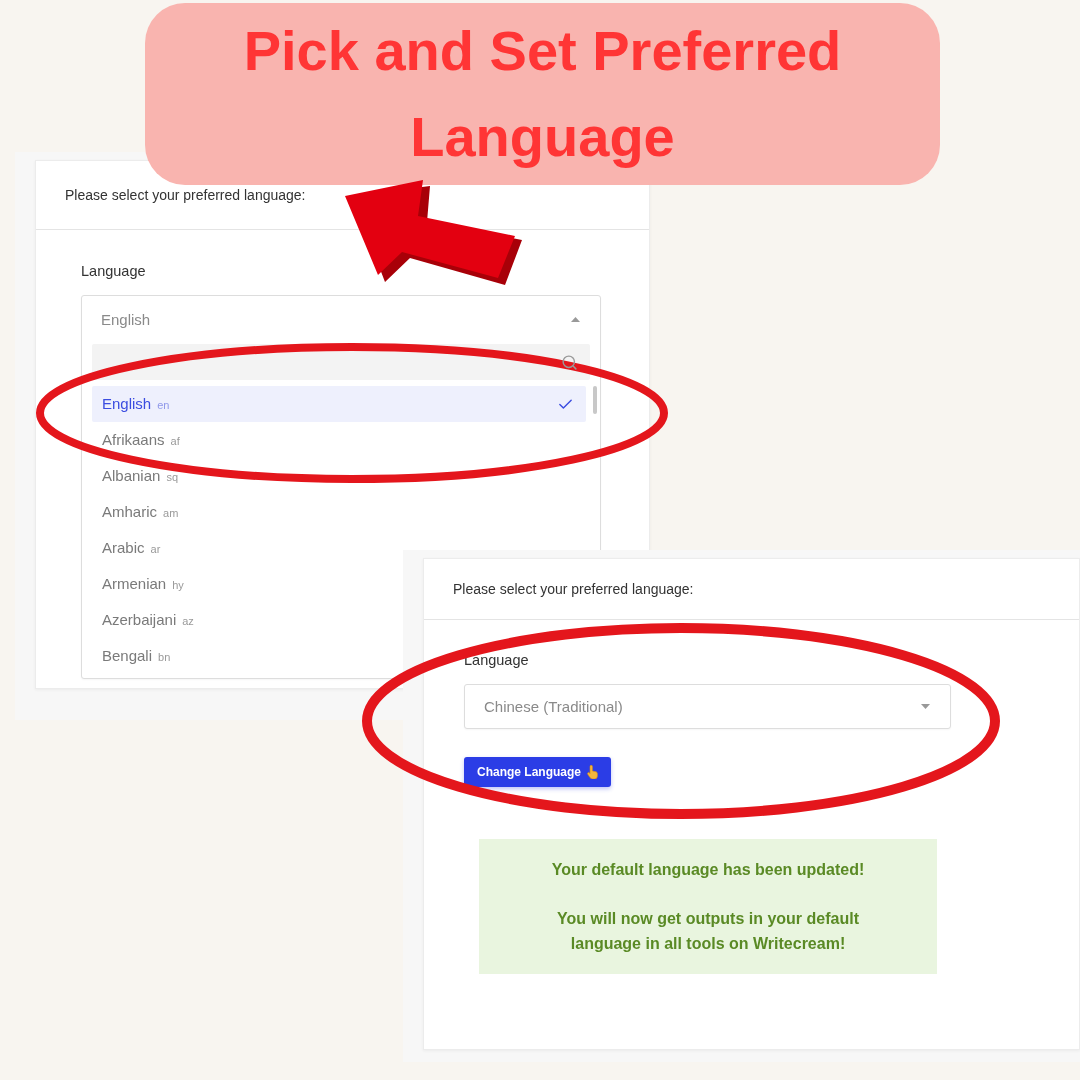 Image resolution: width=1080 pixels, height=1080 pixels. Describe the element at coordinates (185, 195) in the screenshot. I see `prompt-text: Please select your preferred language:` at that location.